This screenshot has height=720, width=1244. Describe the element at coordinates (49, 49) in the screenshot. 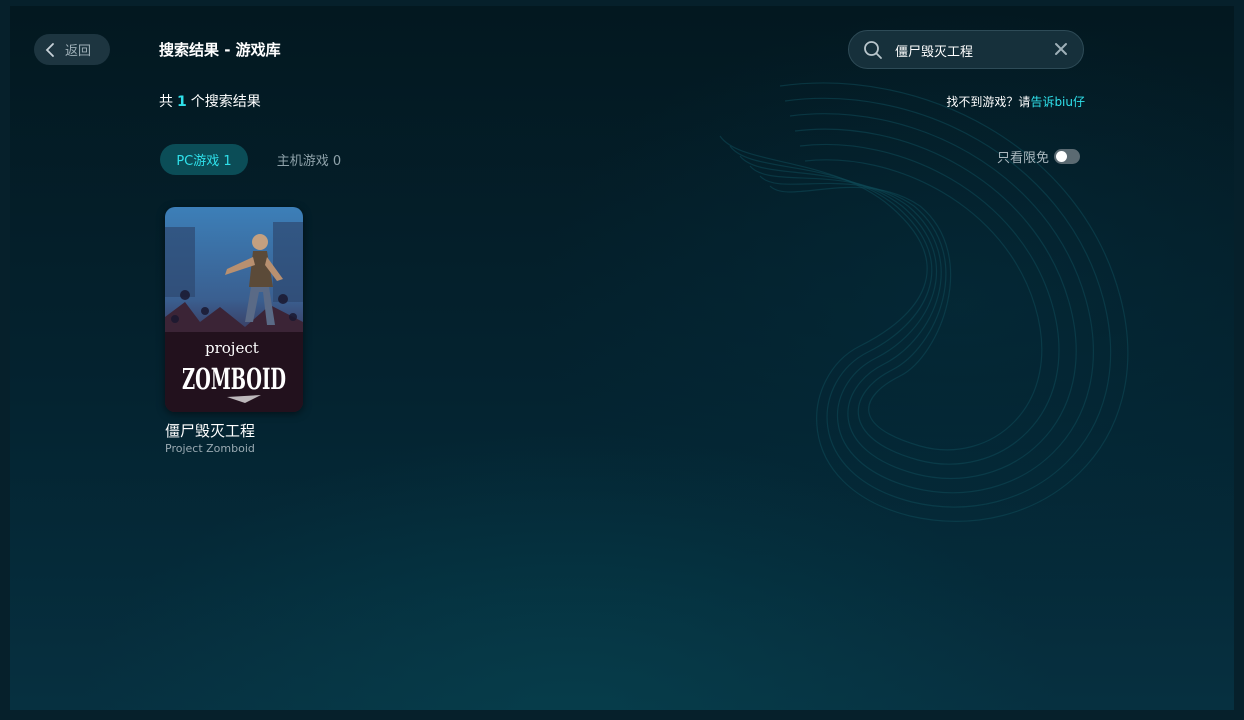

I see `chevron-left-icon` at that location.